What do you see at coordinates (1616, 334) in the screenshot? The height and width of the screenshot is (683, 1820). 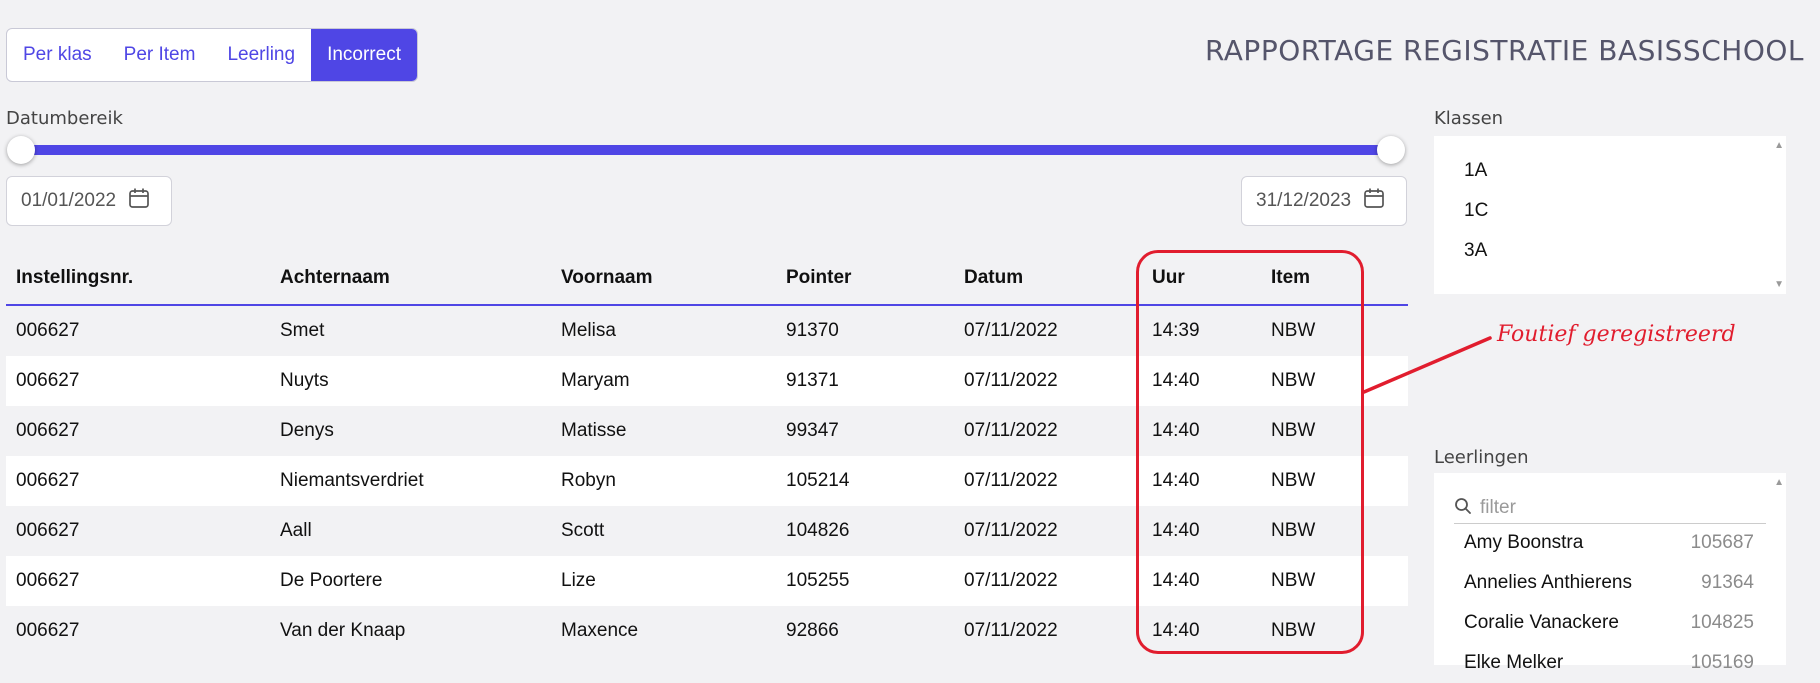 I see `annotation-label: Foutief geregistreerd` at bounding box center [1616, 334].